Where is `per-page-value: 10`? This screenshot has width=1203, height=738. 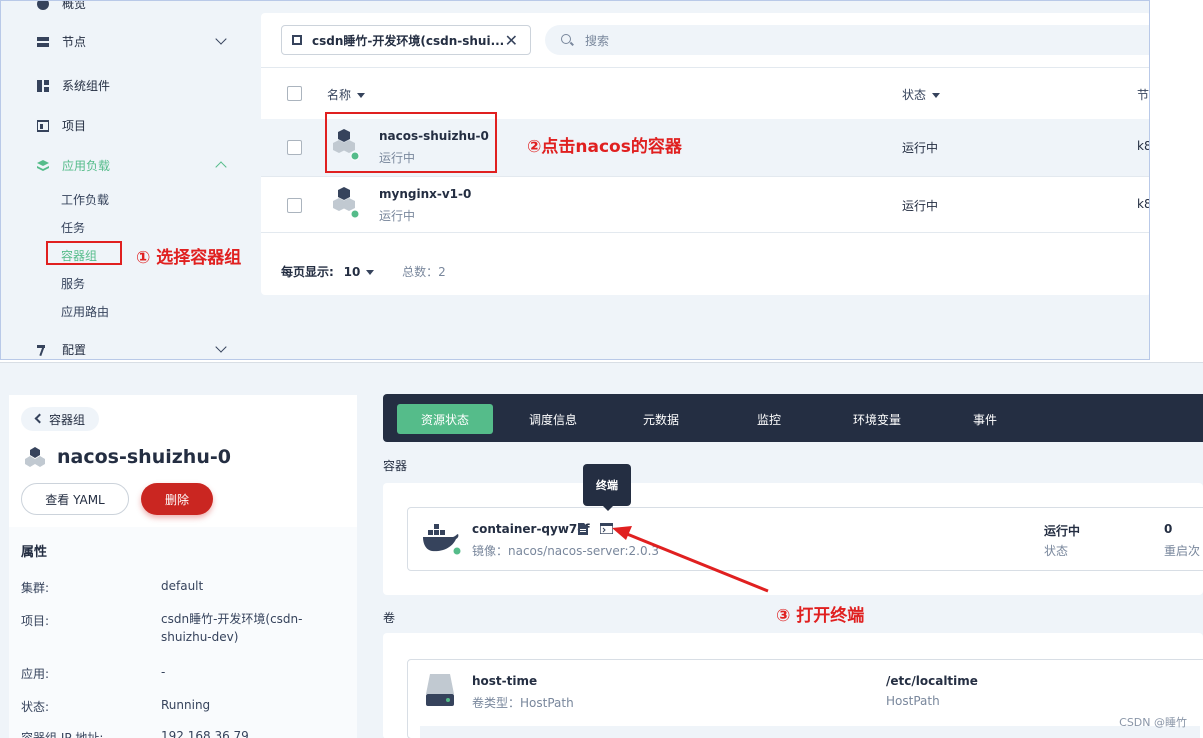
per-page-value: 10 is located at coordinates (352, 272).